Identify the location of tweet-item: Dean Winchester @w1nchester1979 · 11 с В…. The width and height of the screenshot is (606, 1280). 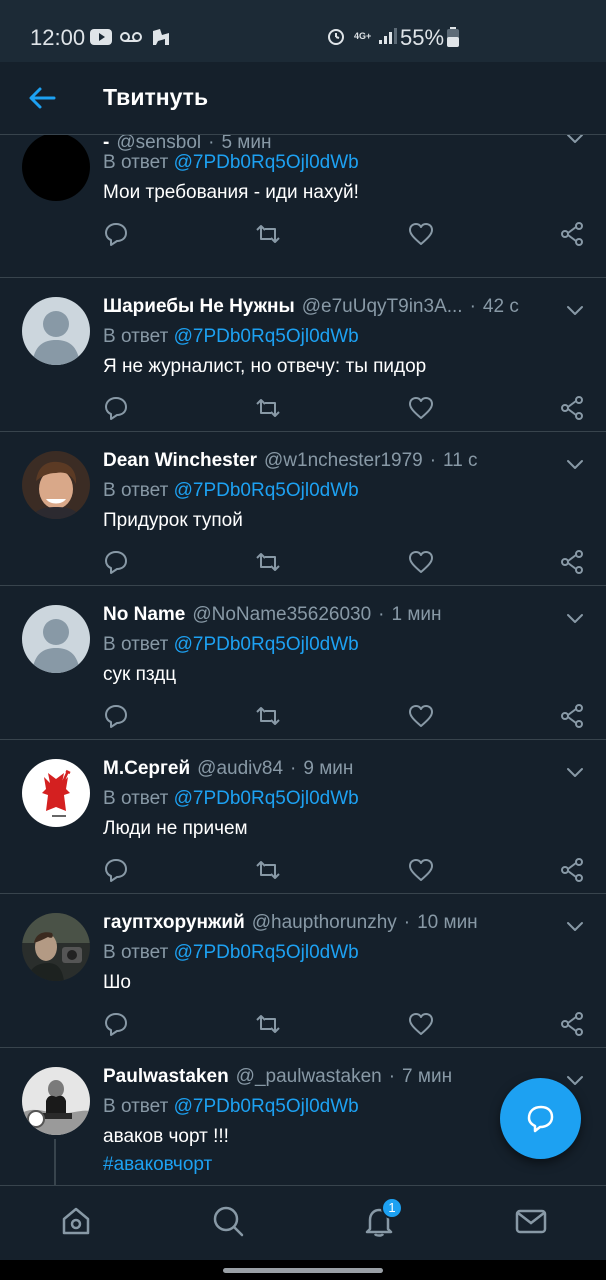
(303, 509).